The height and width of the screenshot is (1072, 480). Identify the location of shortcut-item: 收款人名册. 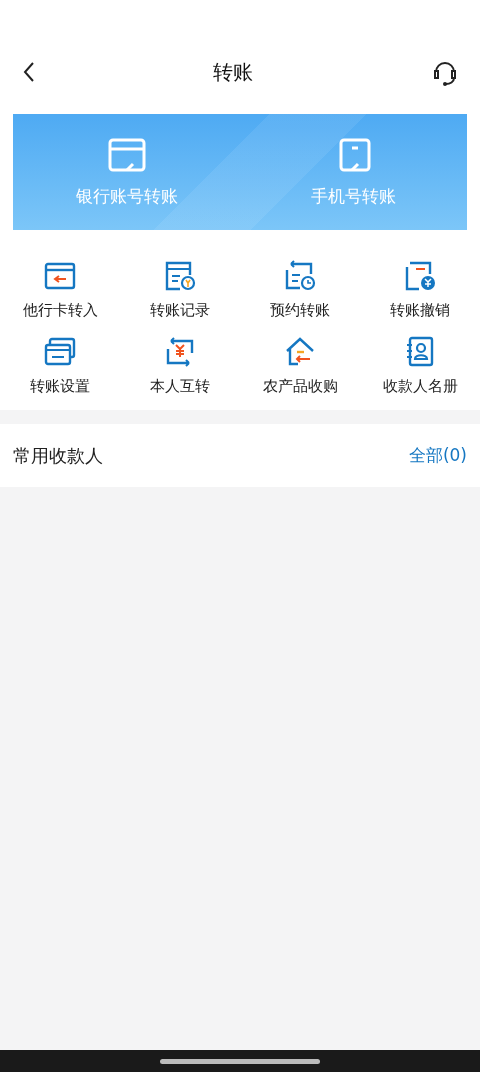
(420, 366).